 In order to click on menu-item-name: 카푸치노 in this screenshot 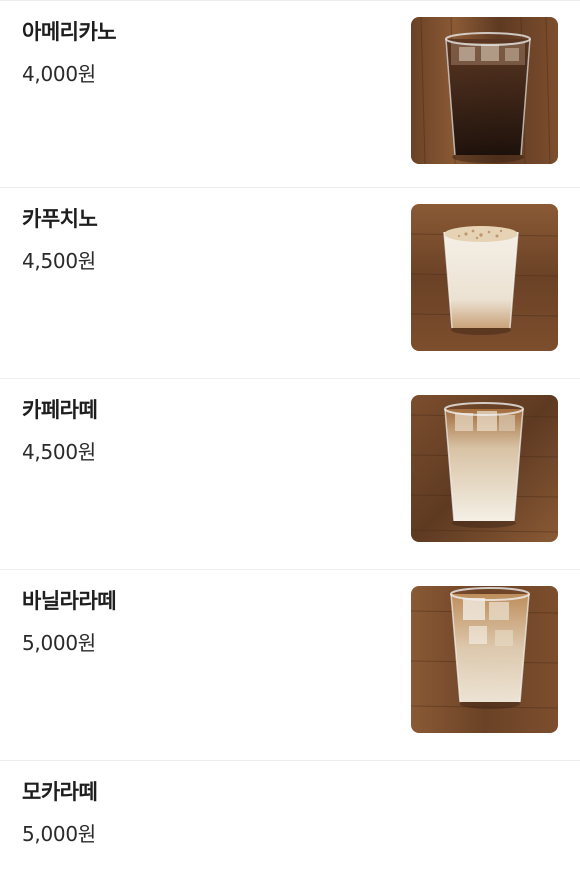, I will do `click(60, 219)`.